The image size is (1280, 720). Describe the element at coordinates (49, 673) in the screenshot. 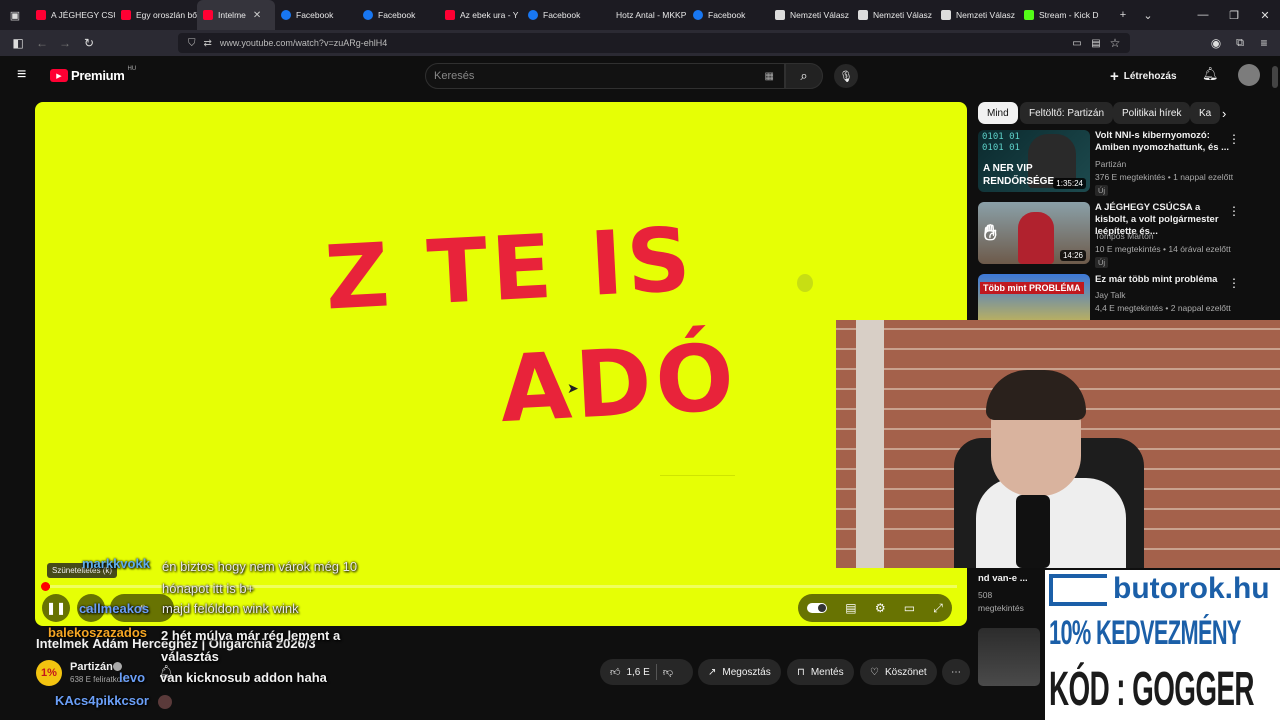

I see `channel-avatar: 1%` at that location.